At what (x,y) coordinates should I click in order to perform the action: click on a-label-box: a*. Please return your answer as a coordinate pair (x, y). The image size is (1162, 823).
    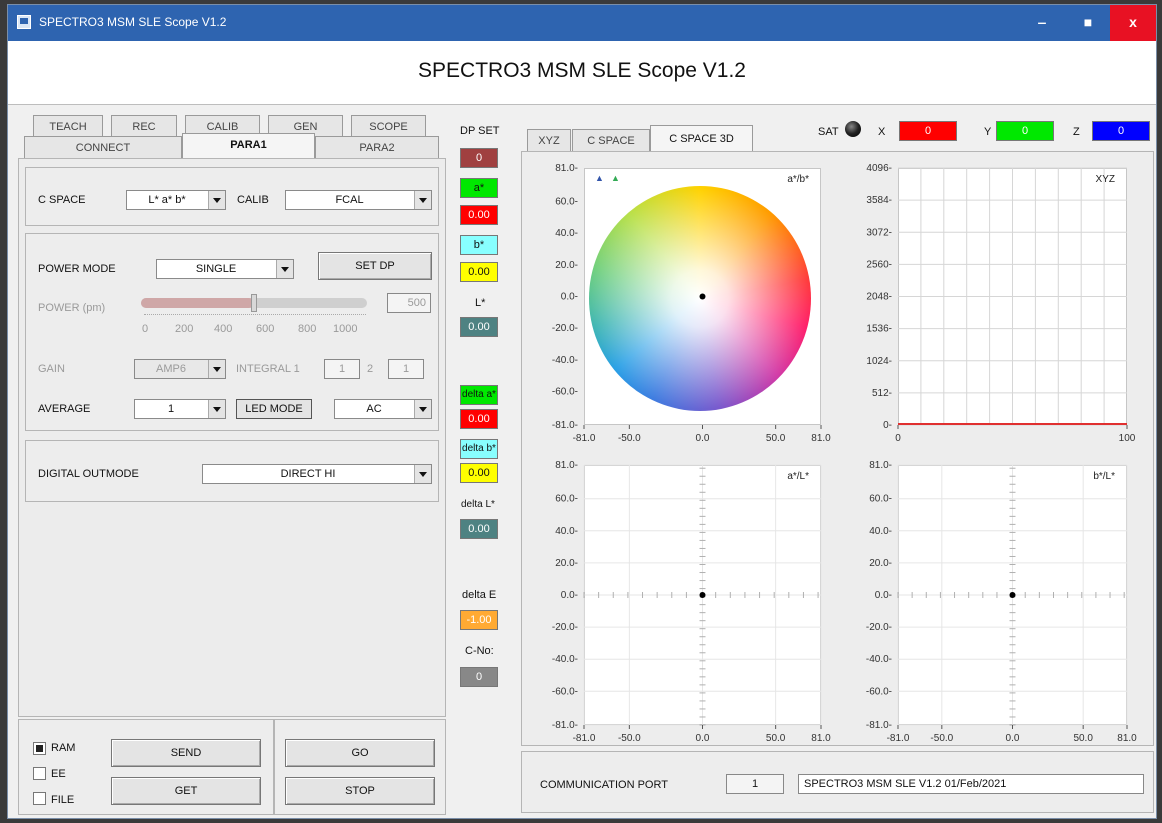
    Looking at the image, I should click on (479, 188).